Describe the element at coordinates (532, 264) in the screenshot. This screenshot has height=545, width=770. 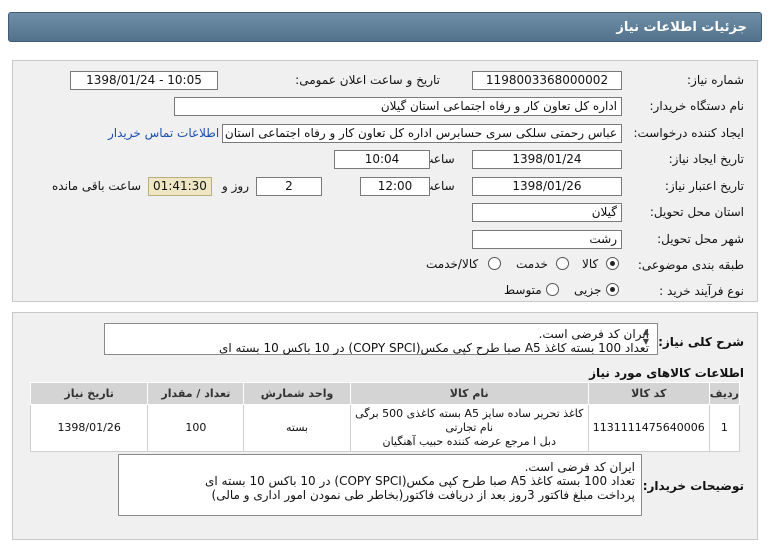
I see `category-service-label: خدمت` at that location.